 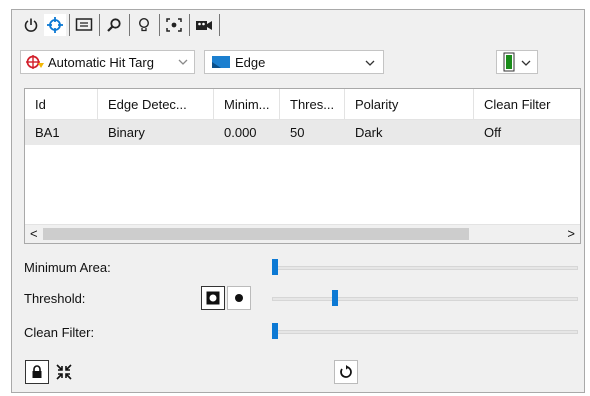 I want to click on light-object-icon, so click(x=239, y=298).